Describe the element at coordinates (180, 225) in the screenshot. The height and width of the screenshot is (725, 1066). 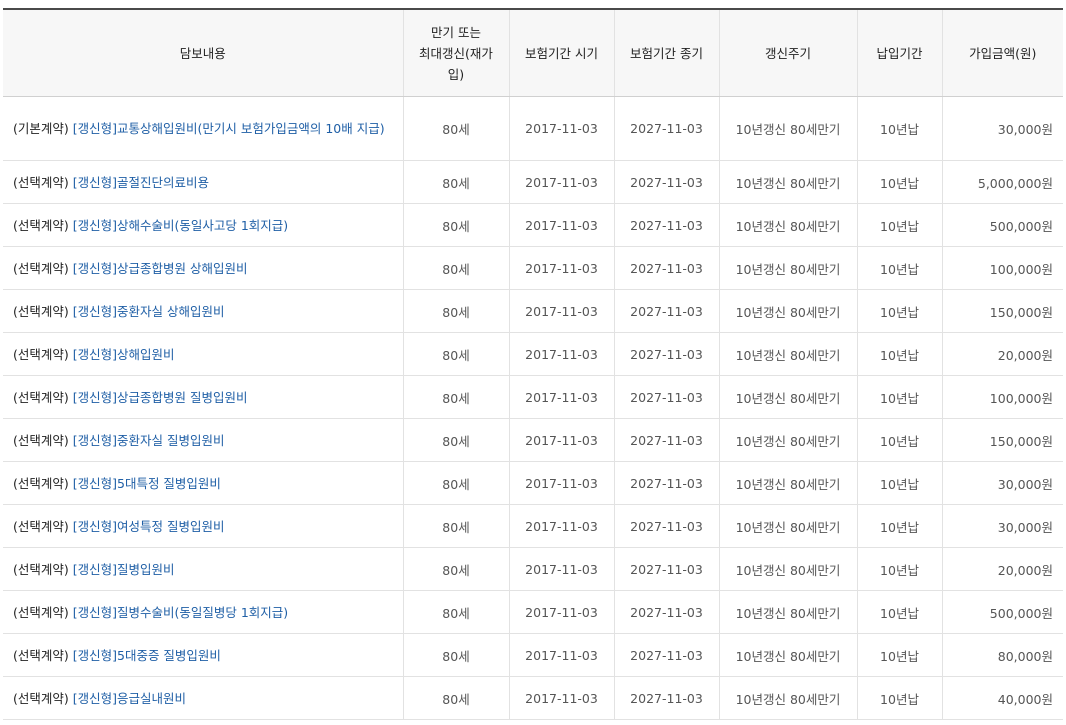
I see `coverage-name-link: [갱신형]상해수술비(동일사고당 1회지급)` at that location.